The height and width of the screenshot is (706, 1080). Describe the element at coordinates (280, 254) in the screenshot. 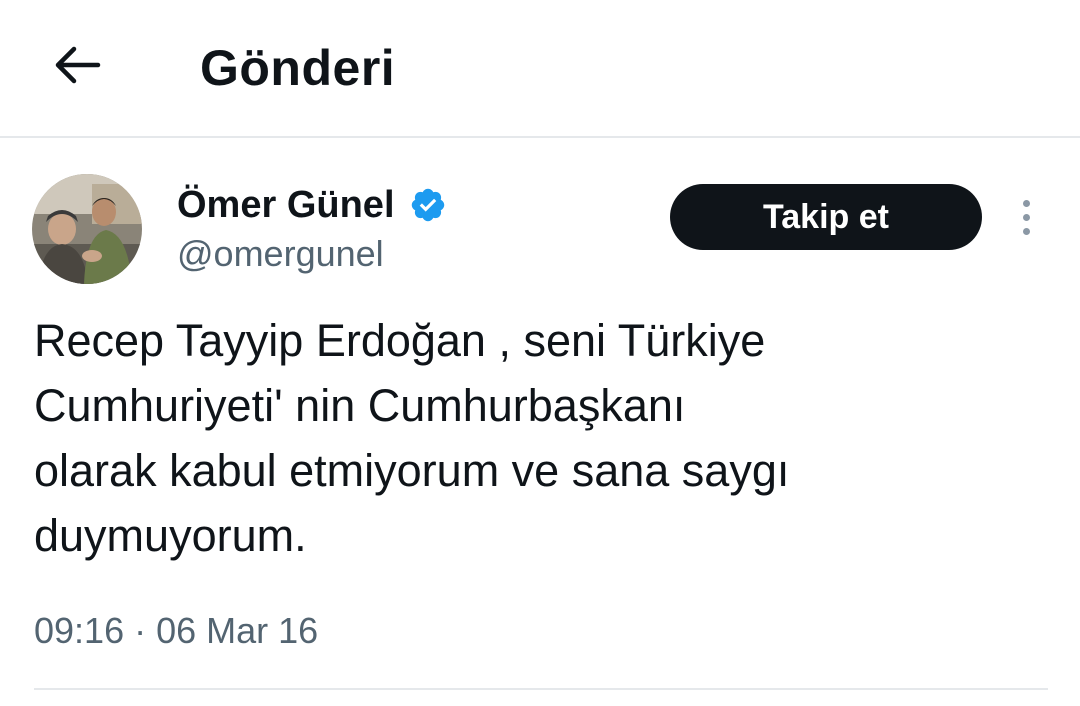

I see `author-handle: @omergunel` at that location.